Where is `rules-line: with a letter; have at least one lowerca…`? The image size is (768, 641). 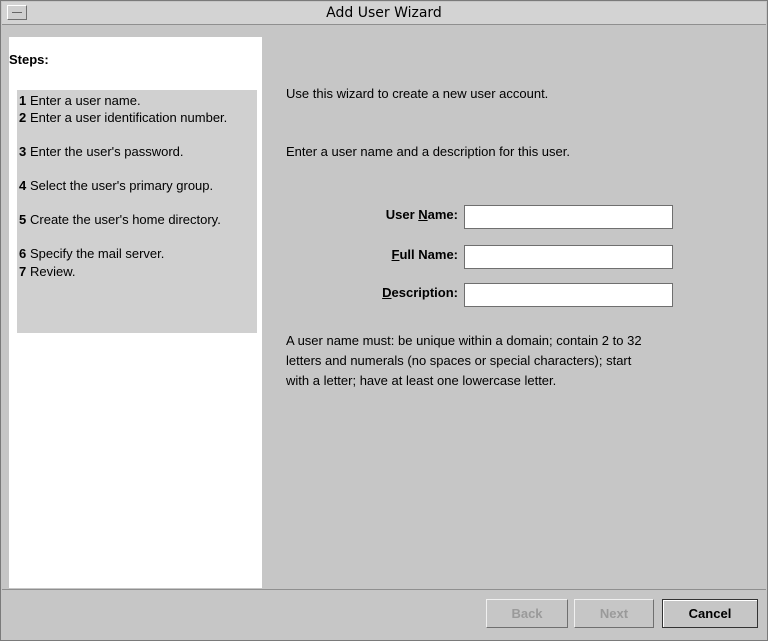
rules-line: with a letter; have at least one lowerca… is located at coordinates (421, 380).